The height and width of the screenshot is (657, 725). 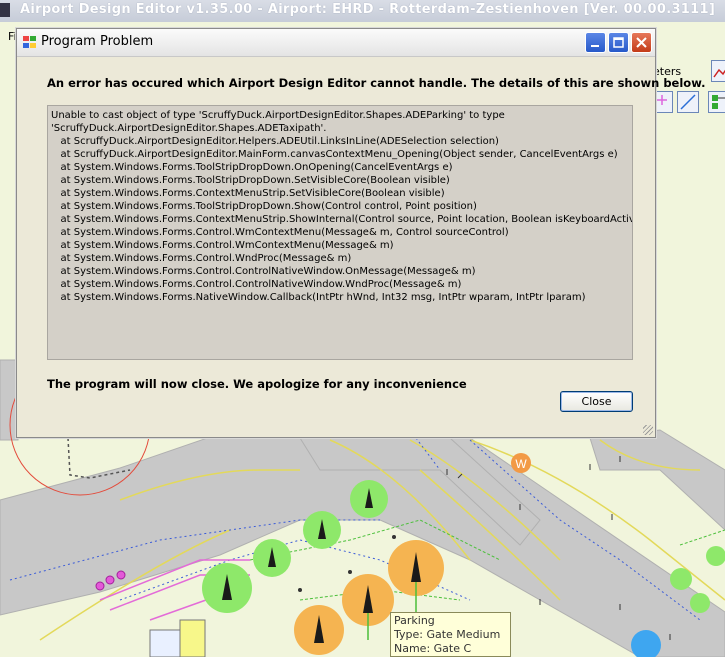 What do you see at coordinates (595, 46) in the screenshot?
I see `minimize-icon` at bounding box center [595, 46].